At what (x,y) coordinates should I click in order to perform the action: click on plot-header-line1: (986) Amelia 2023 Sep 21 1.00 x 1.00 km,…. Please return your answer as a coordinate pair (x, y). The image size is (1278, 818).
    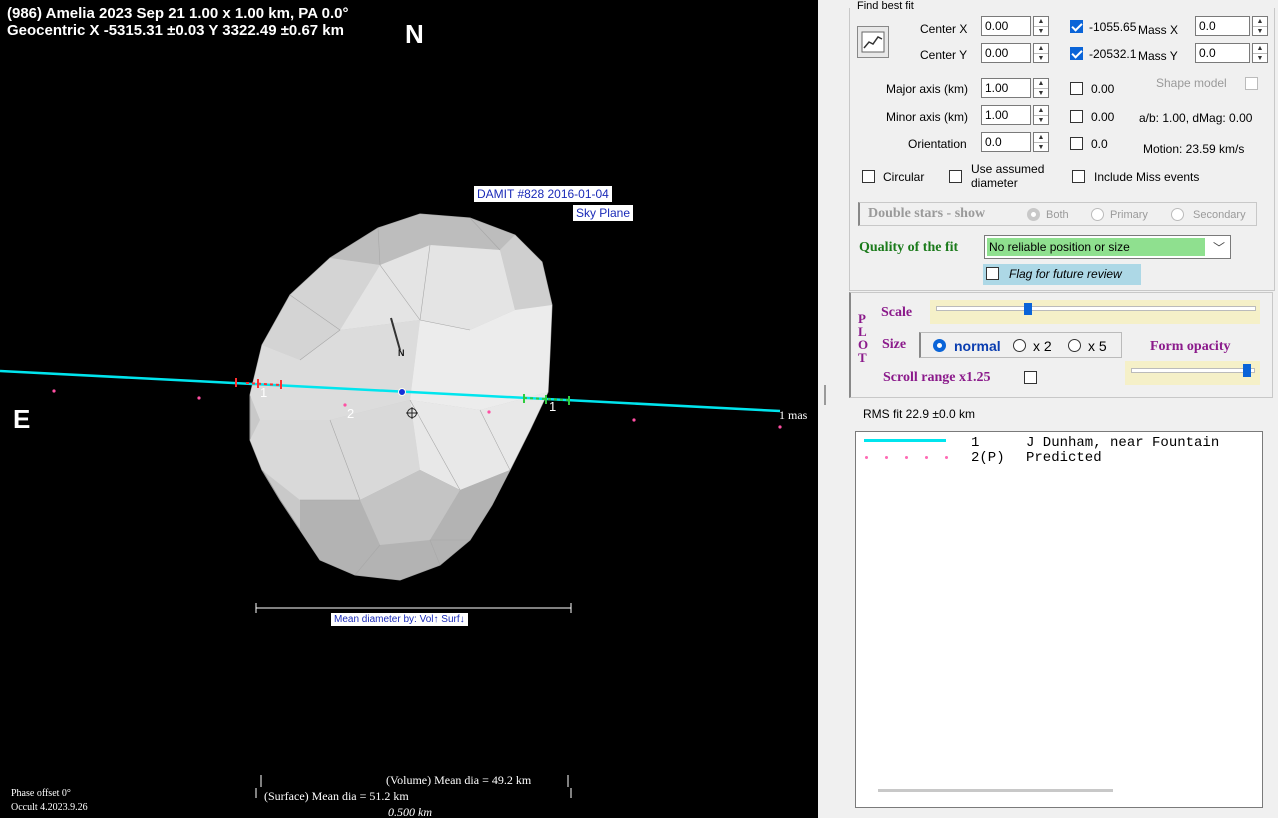
    Looking at the image, I should click on (178, 13).